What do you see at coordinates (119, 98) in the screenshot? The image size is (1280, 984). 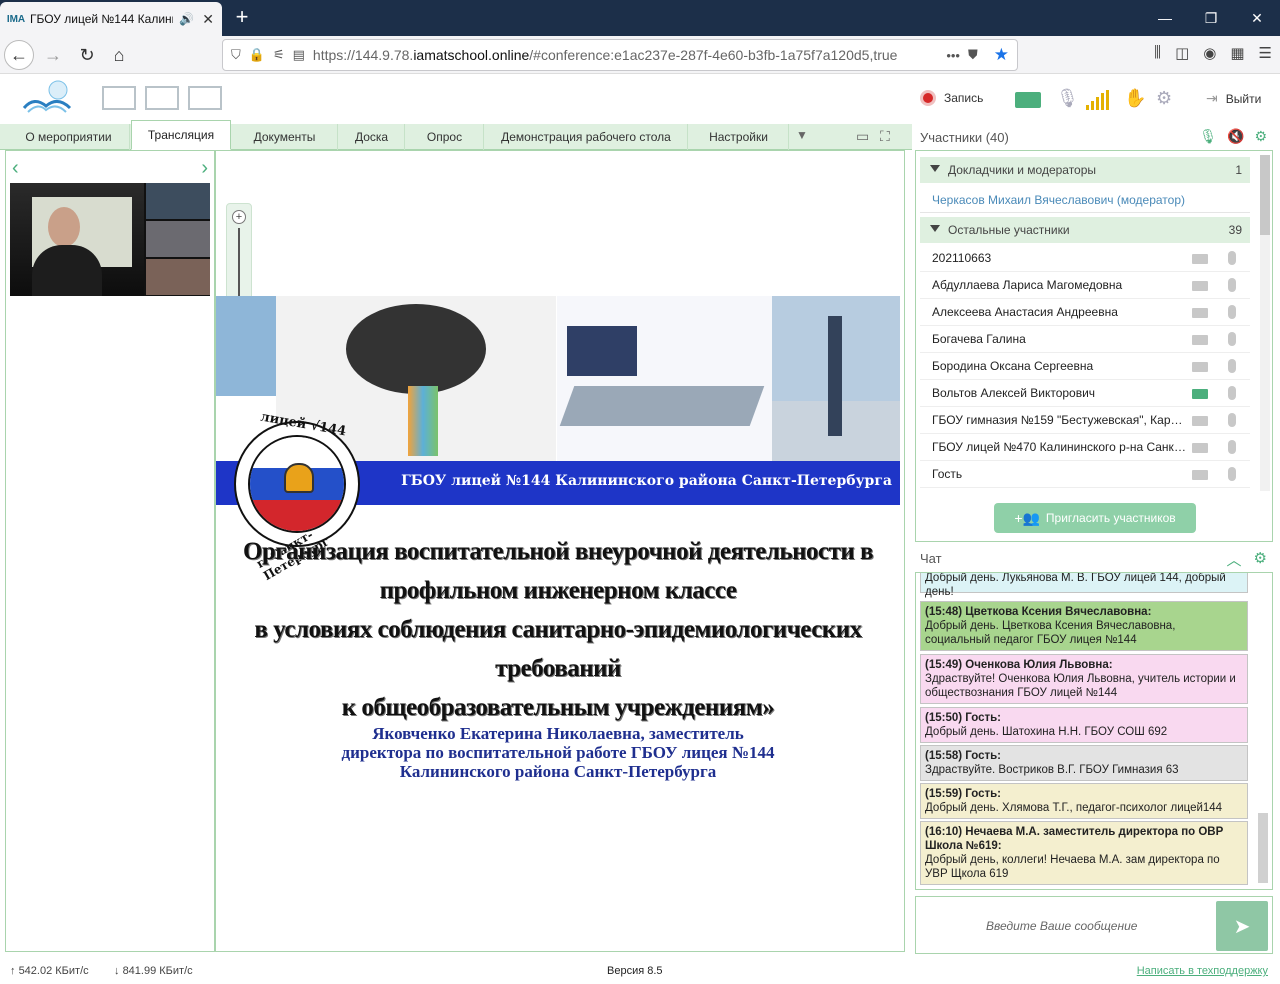 I see `layout-speaker-grid-button` at bounding box center [119, 98].